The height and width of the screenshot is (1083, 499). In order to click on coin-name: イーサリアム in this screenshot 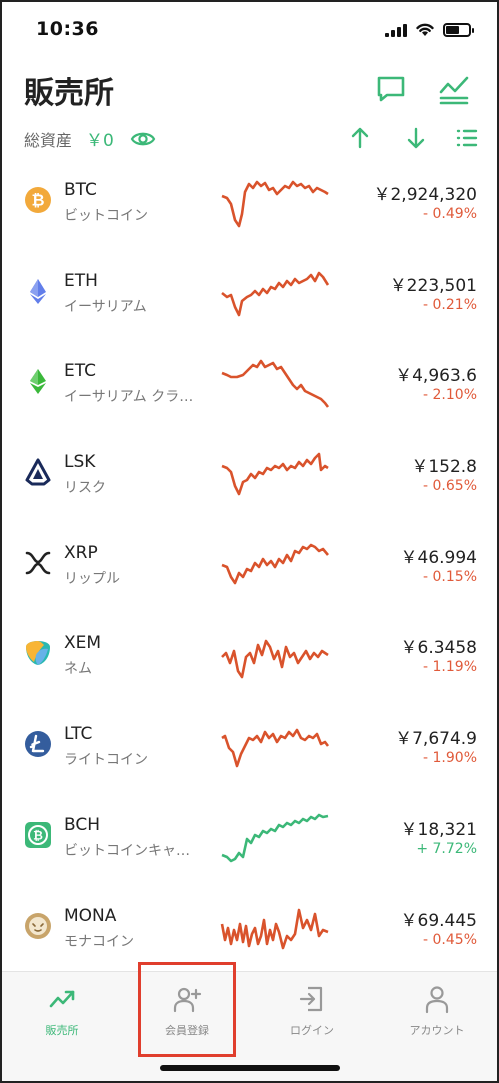, I will do `click(105, 306)`.